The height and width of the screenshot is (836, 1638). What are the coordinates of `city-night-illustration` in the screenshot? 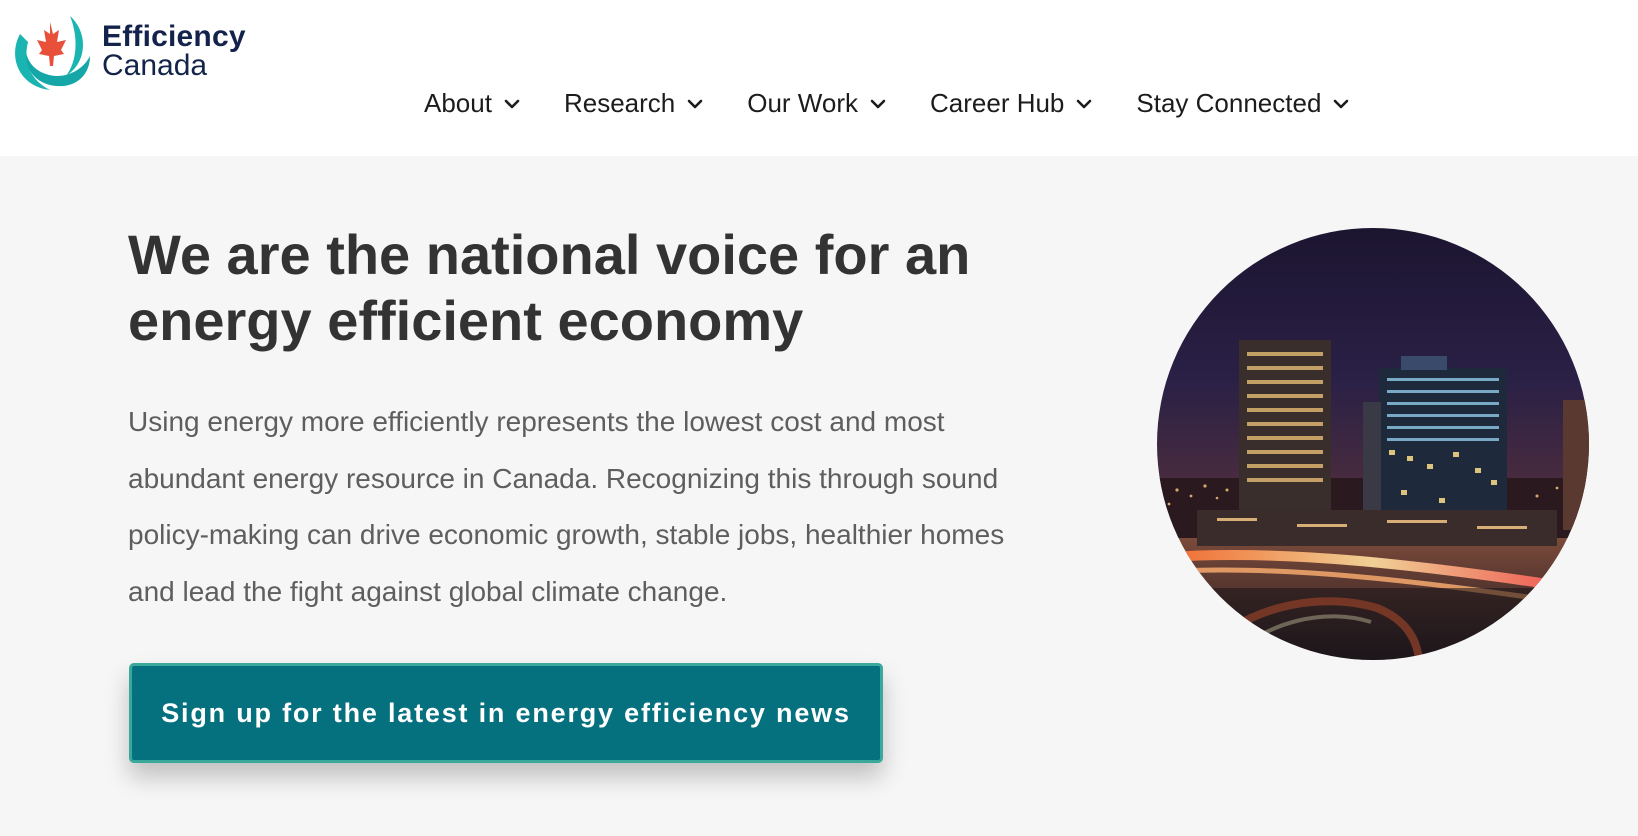 It's located at (1373, 444).